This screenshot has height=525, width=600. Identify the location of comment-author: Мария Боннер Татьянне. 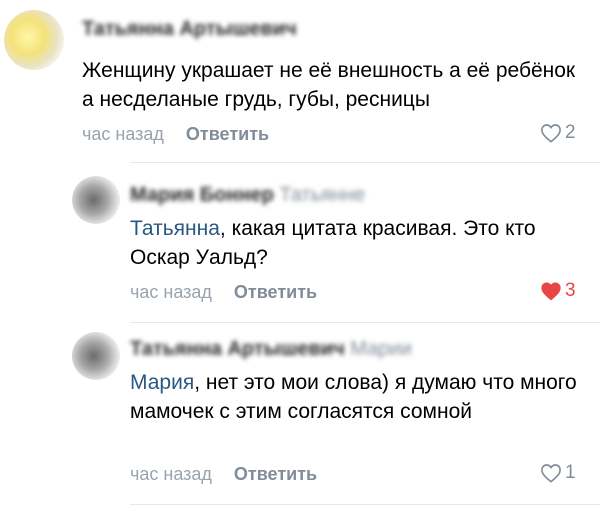
(247, 195).